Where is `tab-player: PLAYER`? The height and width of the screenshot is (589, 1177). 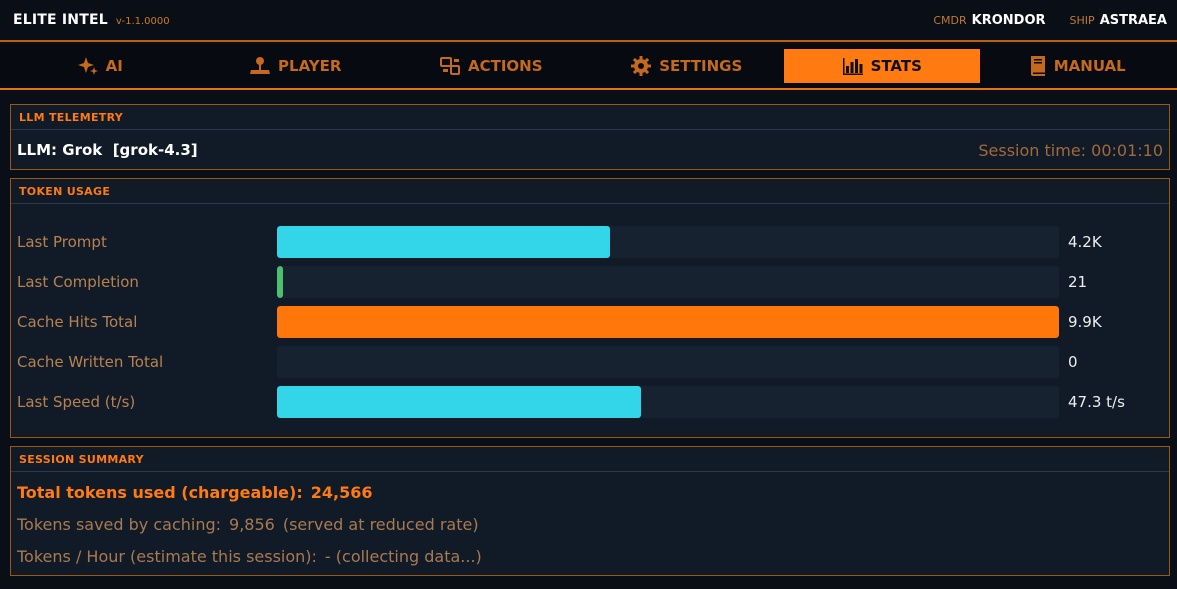 tab-player: PLAYER is located at coordinates (296, 66).